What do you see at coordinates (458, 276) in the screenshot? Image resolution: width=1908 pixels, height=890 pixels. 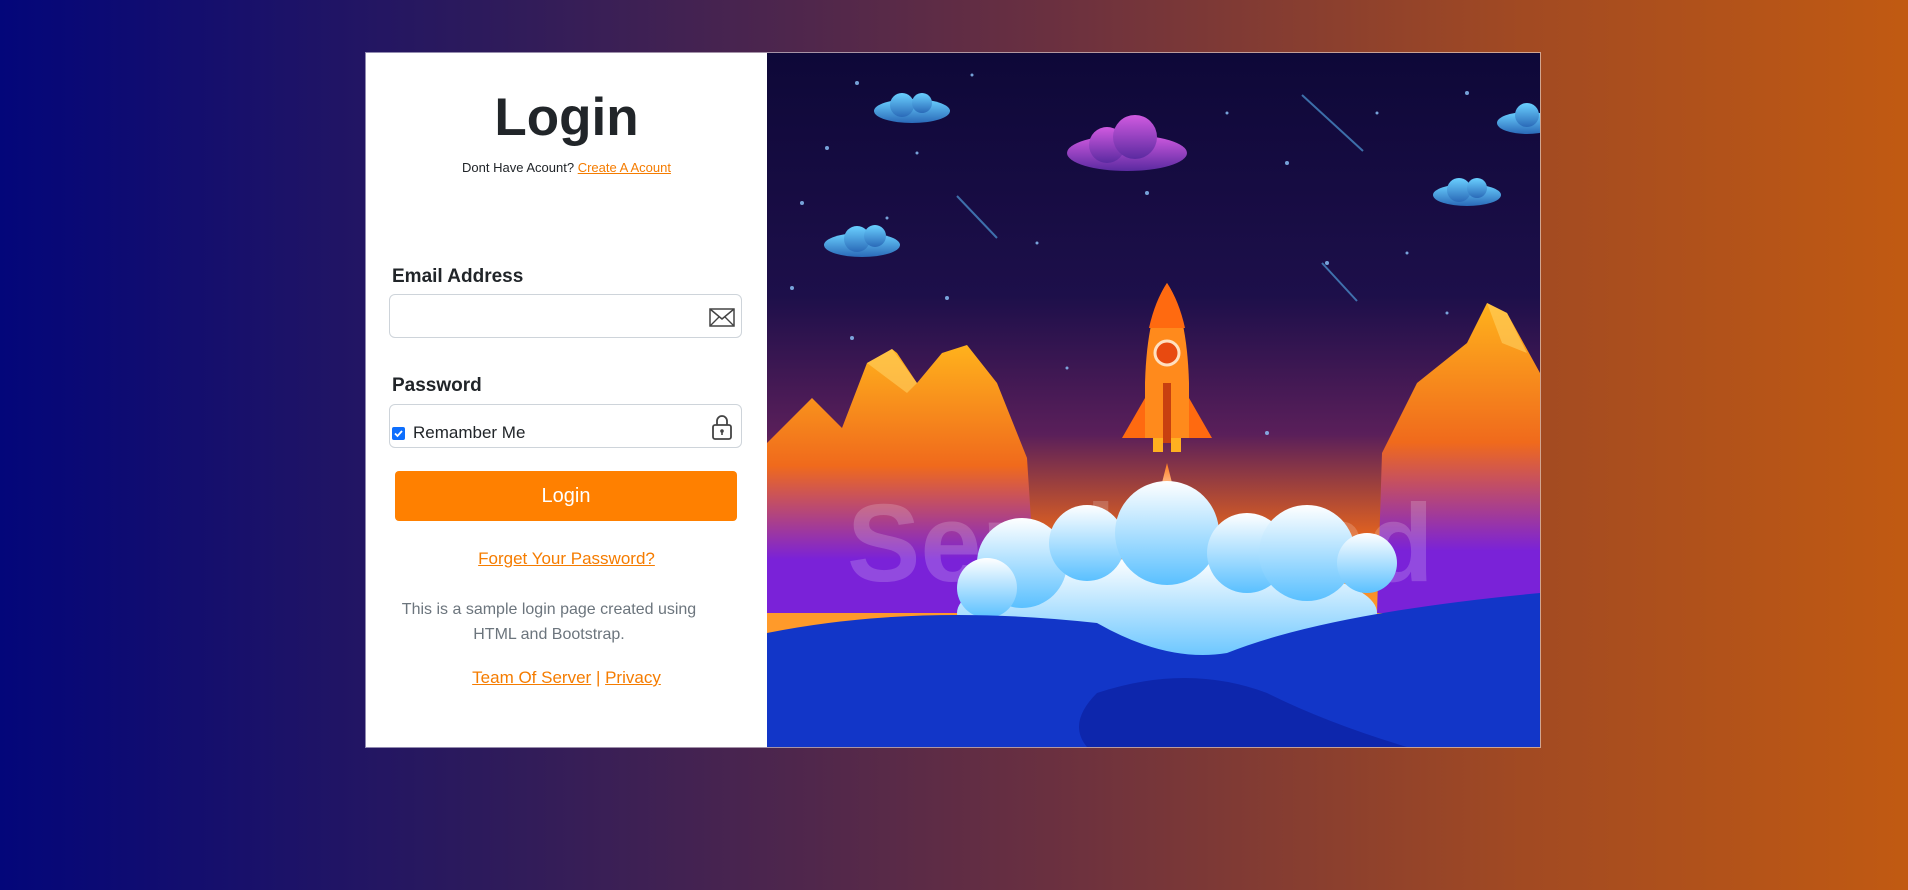 I see `email-label: Email Address` at bounding box center [458, 276].